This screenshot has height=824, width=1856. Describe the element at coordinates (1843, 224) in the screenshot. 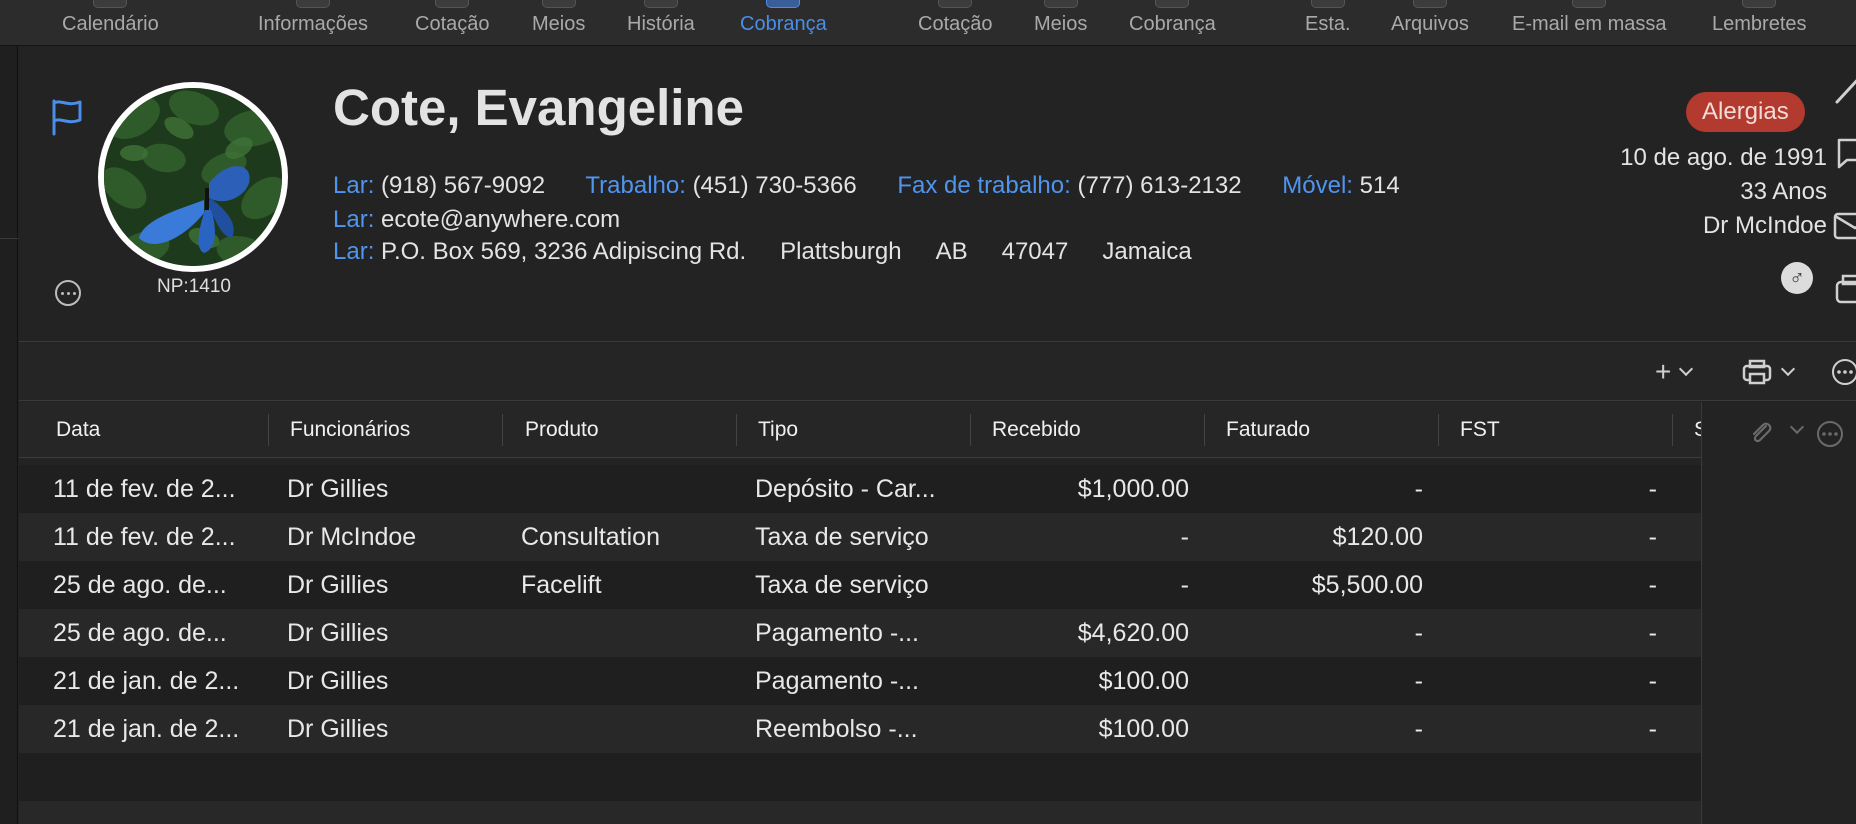

I see `envelope-icon` at that location.